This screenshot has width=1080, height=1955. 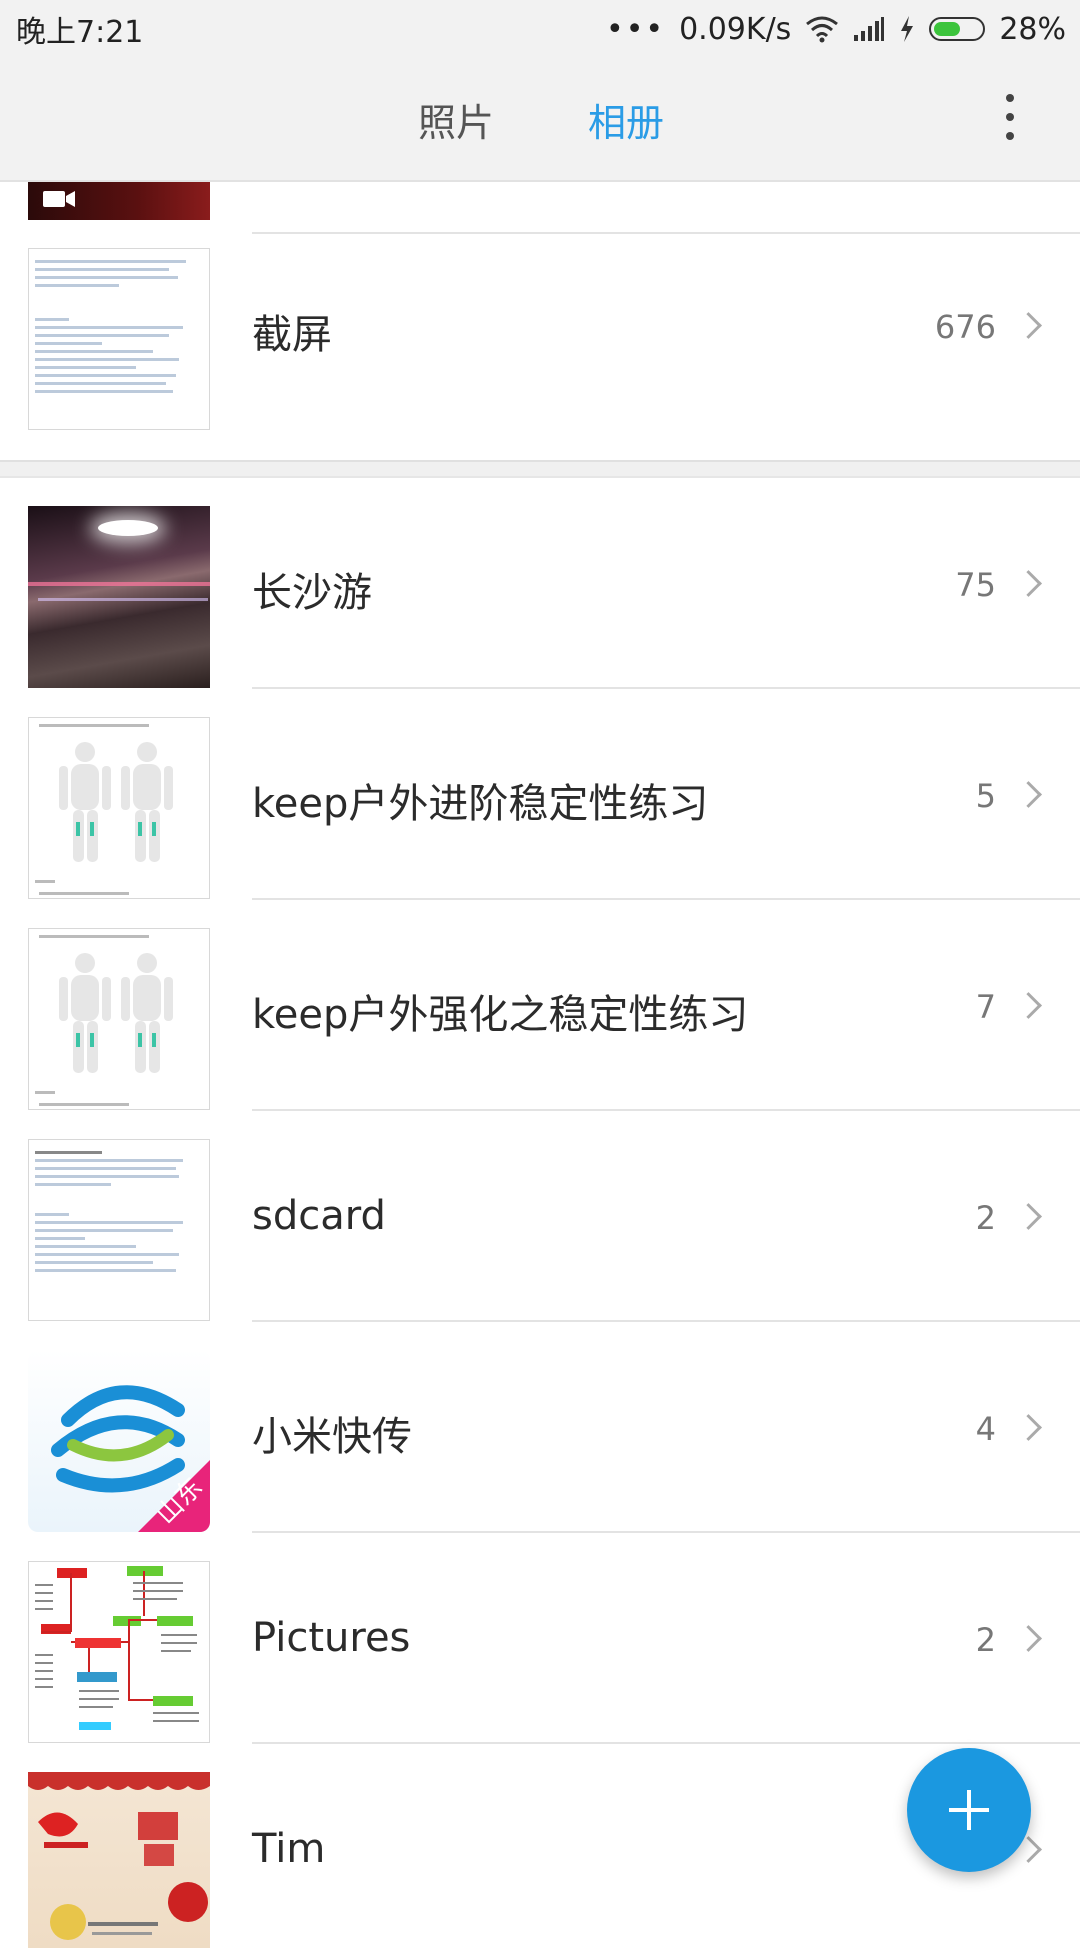 I want to click on album-row-changsha: 长沙游 75, so click(x=540, y=583).